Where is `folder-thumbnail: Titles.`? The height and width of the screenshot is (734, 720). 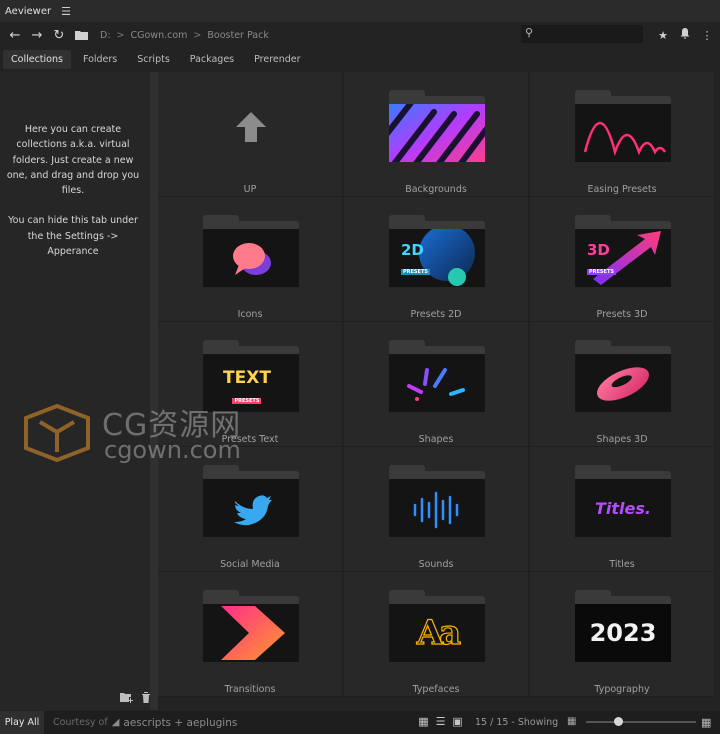
folder-thumbnail: Titles. is located at coordinates (623, 501).